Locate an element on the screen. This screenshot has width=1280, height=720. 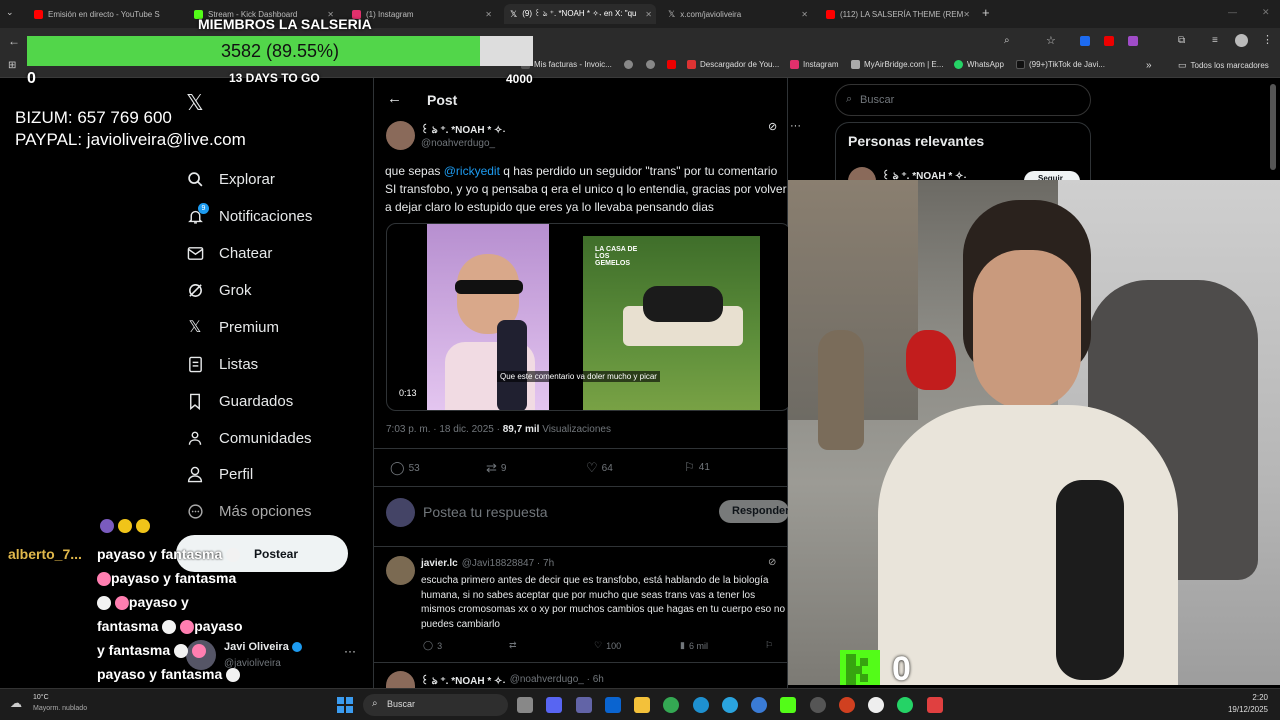
repost-action: ⇄ 9 is located at coordinates (496, 468).